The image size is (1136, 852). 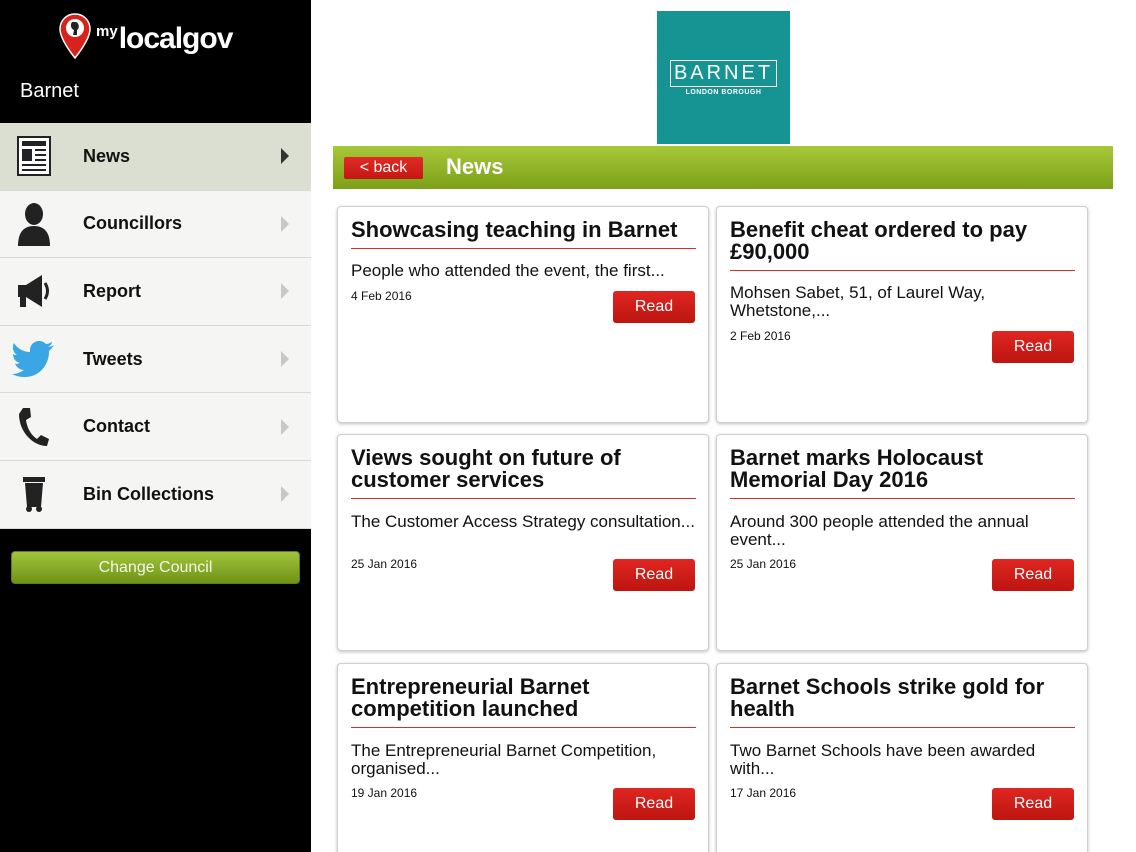 What do you see at coordinates (760, 336) in the screenshot?
I see `news-date: 2 Feb 2016` at bounding box center [760, 336].